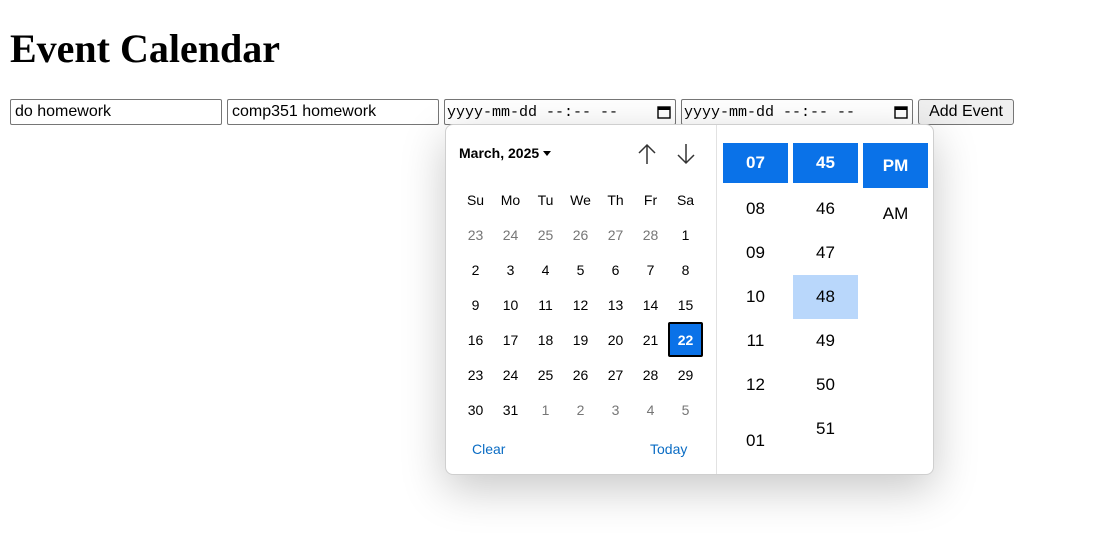 The height and width of the screenshot is (560, 1094). What do you see at coordinates (685, 374) in the screenshot?
I see `day-cell: 29` at bounding box center [685, 374].